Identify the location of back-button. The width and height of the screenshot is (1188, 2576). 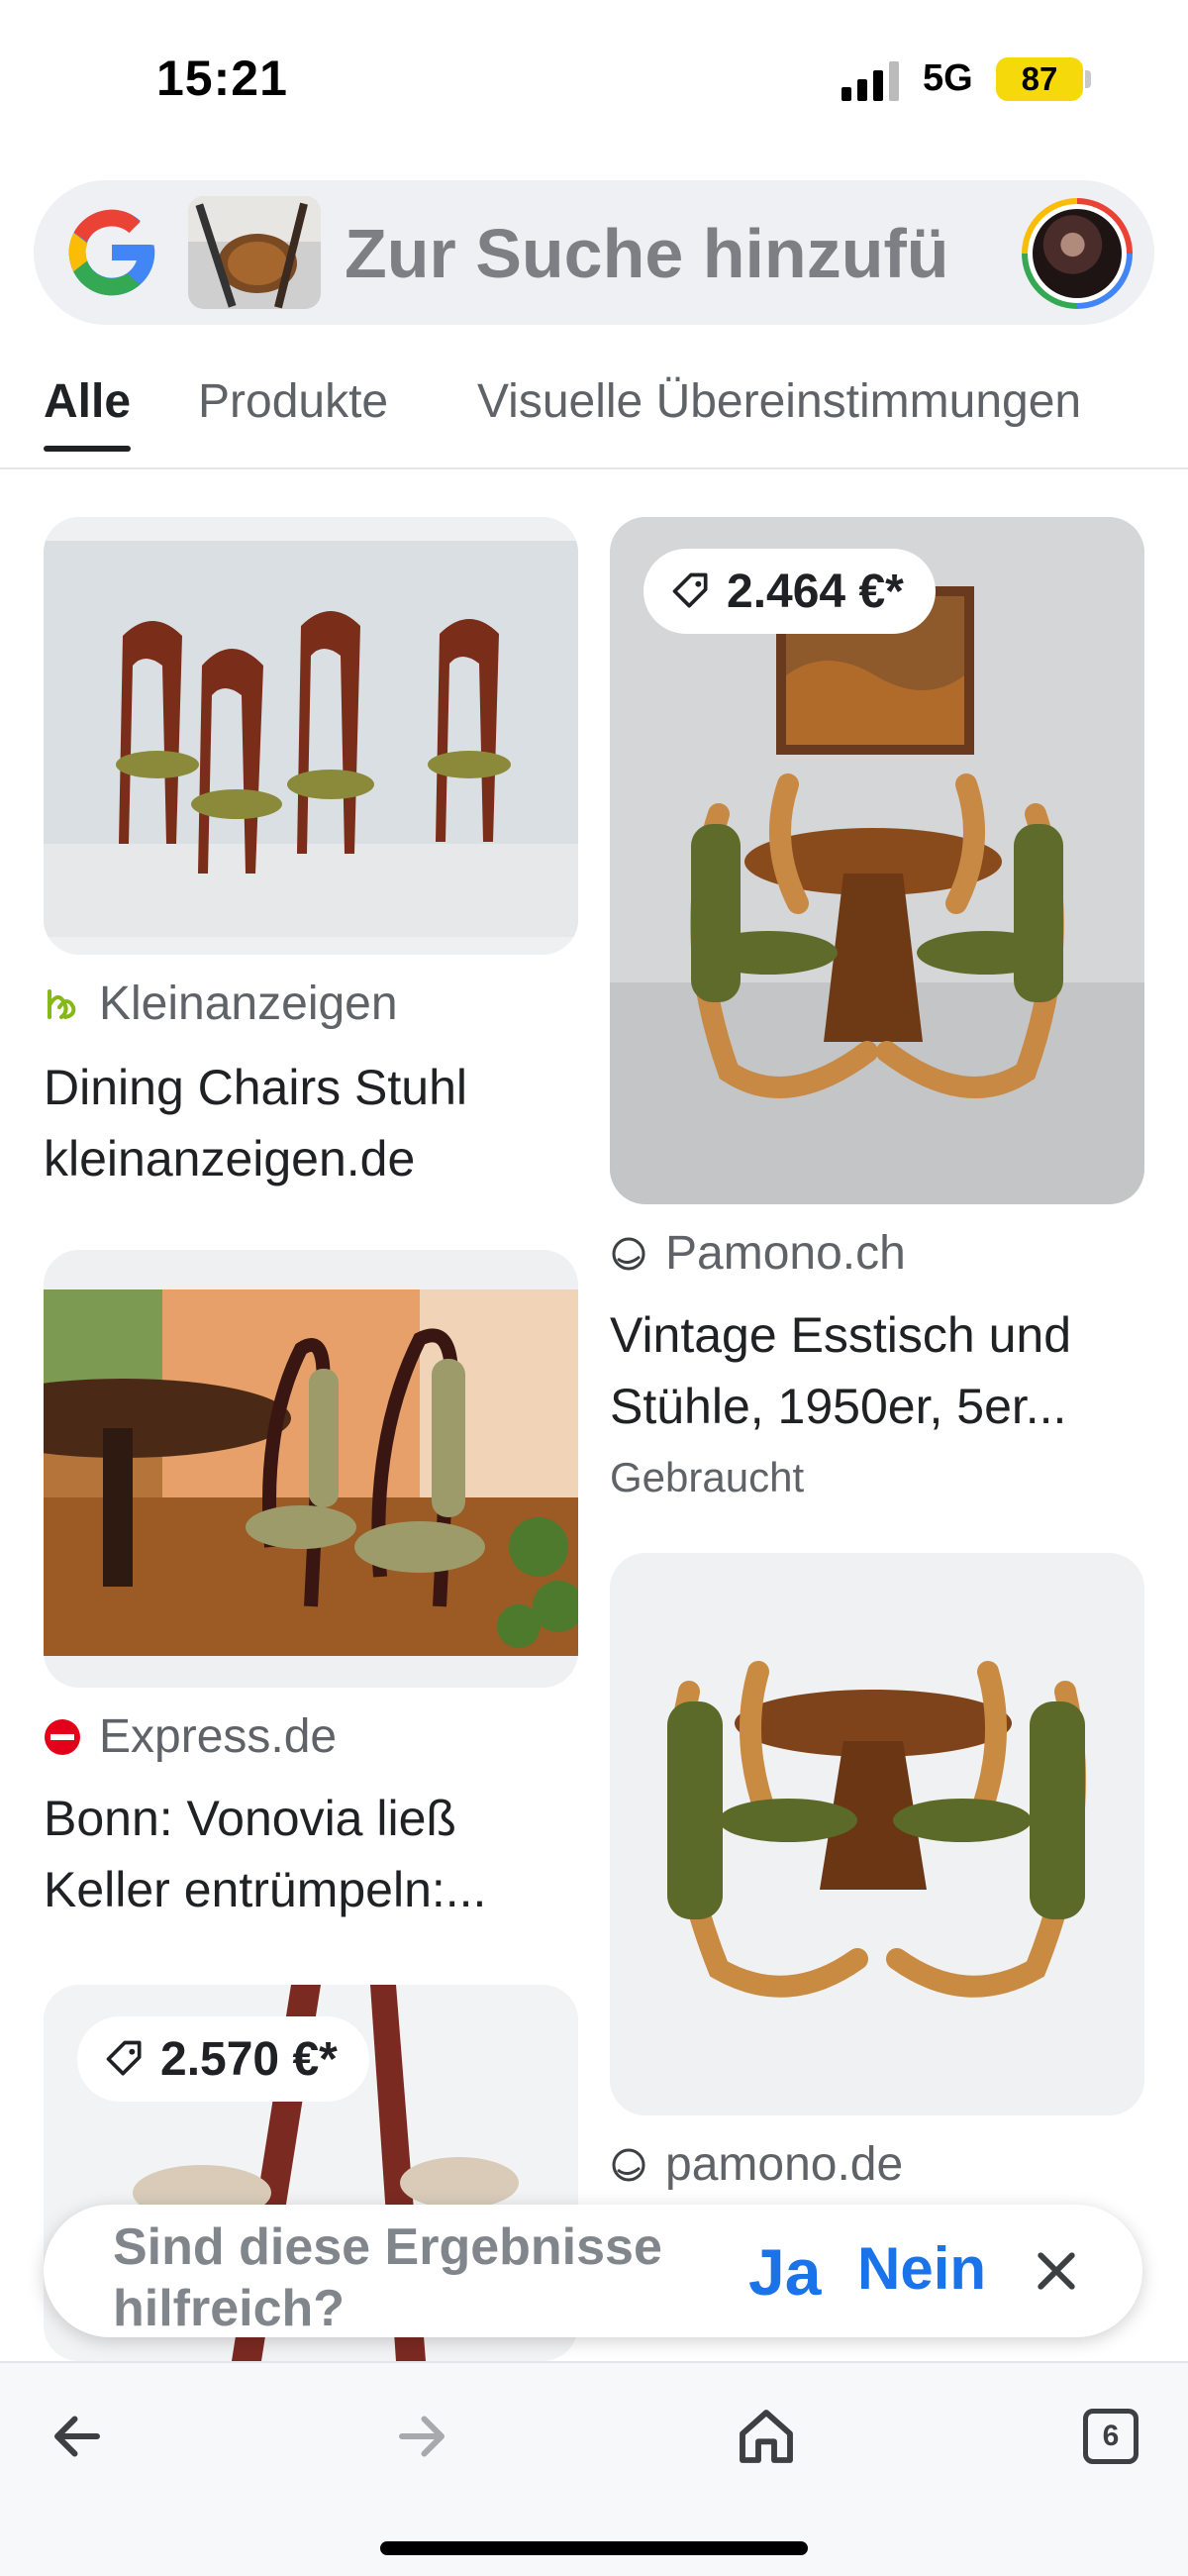
(78, 2436).